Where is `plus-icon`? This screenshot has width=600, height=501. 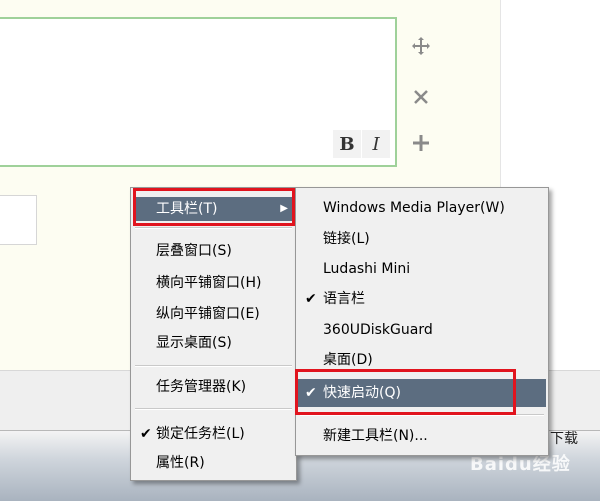
plus-icon is located at coordinates (421, 143).